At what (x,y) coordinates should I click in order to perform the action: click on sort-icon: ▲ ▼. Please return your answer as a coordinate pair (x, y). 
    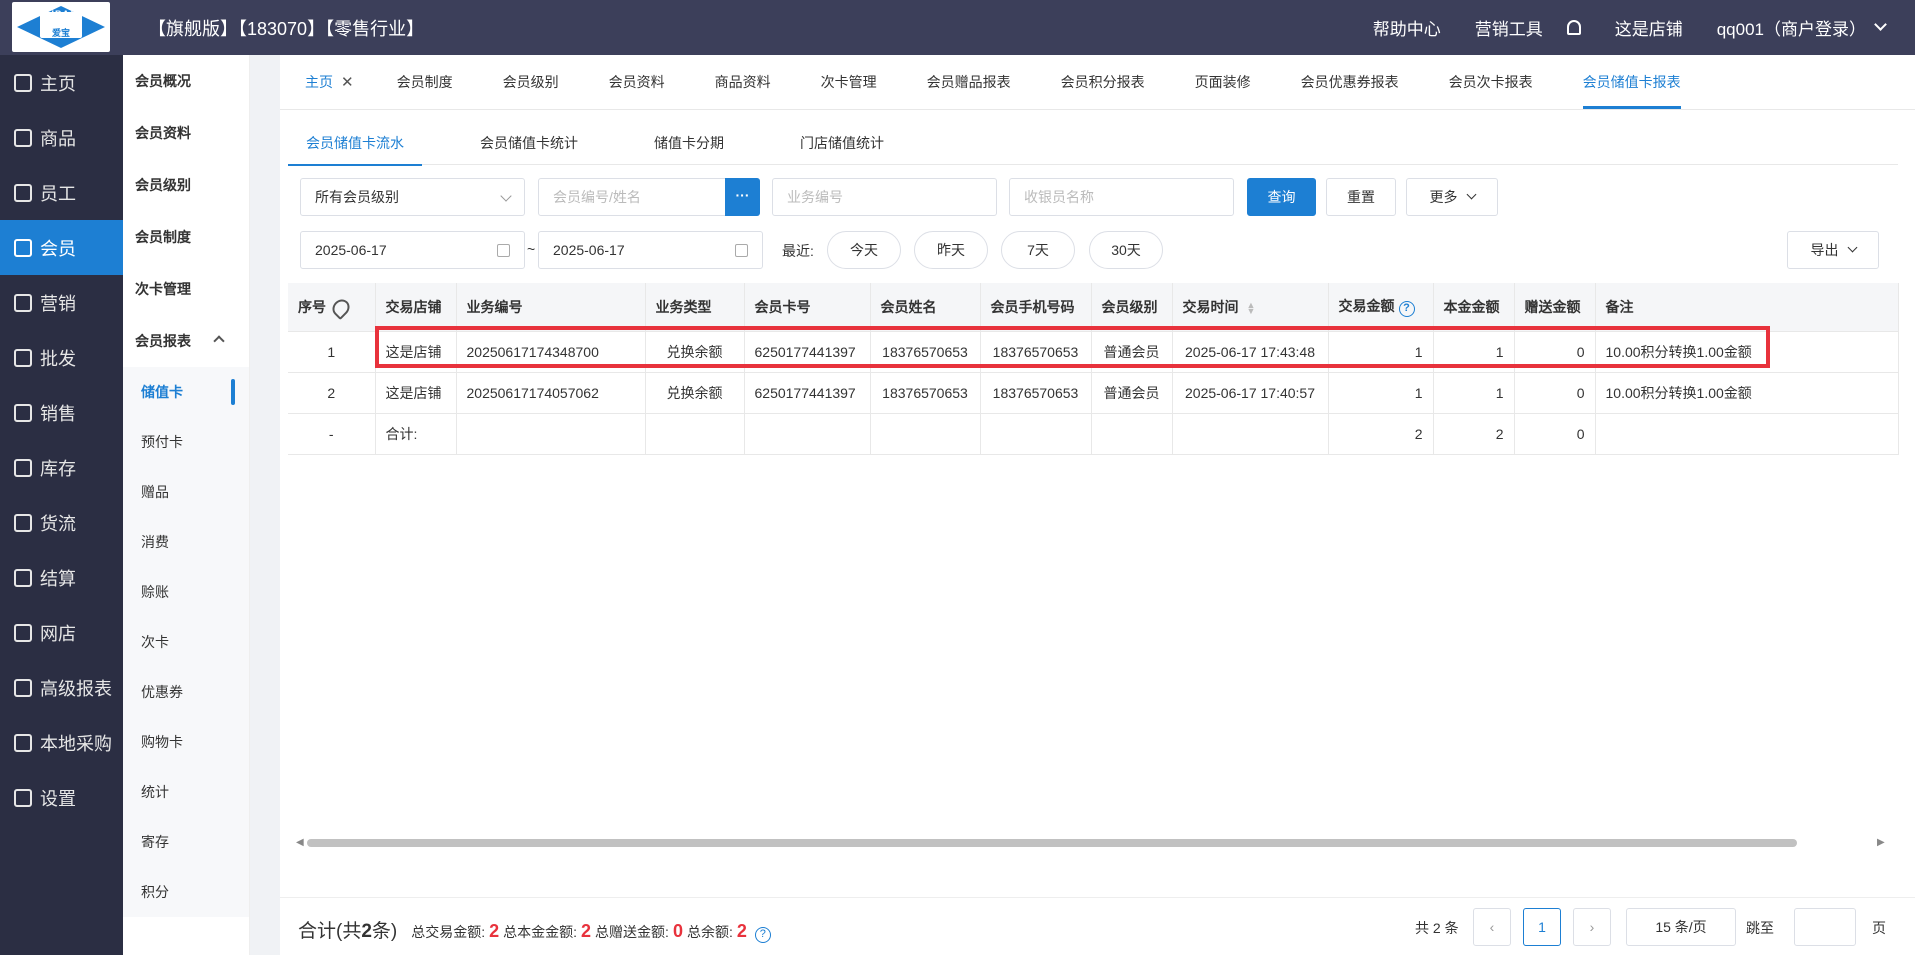
    Looking at the image, I should click on (1251, 308).